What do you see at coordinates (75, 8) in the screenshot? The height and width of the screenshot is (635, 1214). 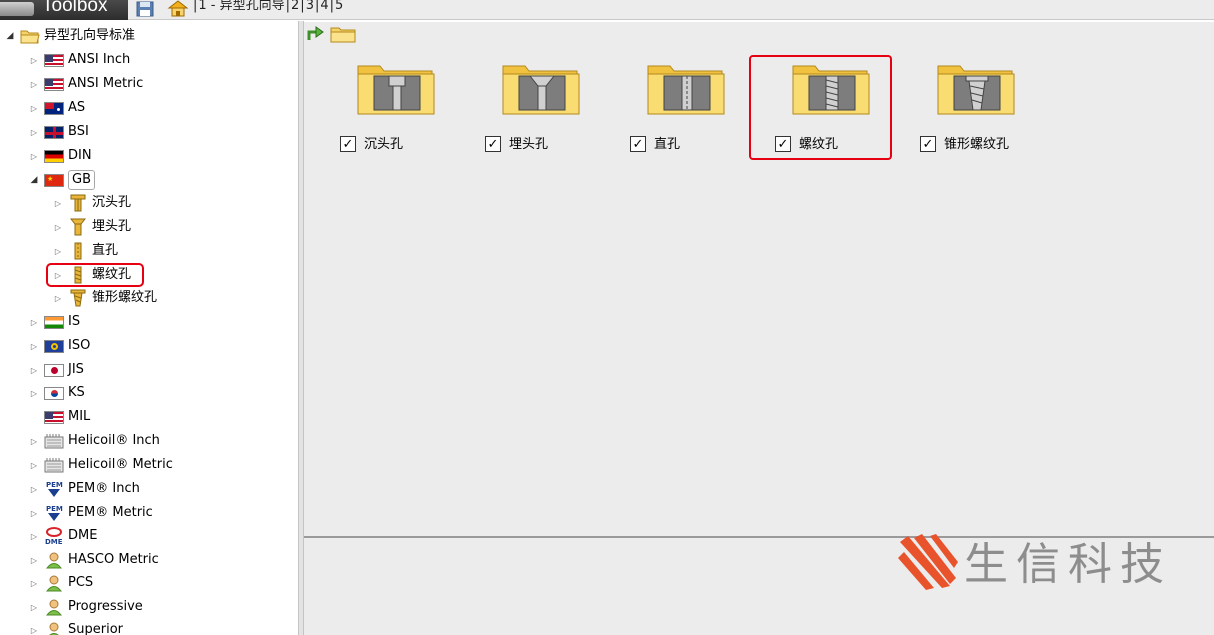 I see `app-title: Toolbox` at bounding box center [75, 8].